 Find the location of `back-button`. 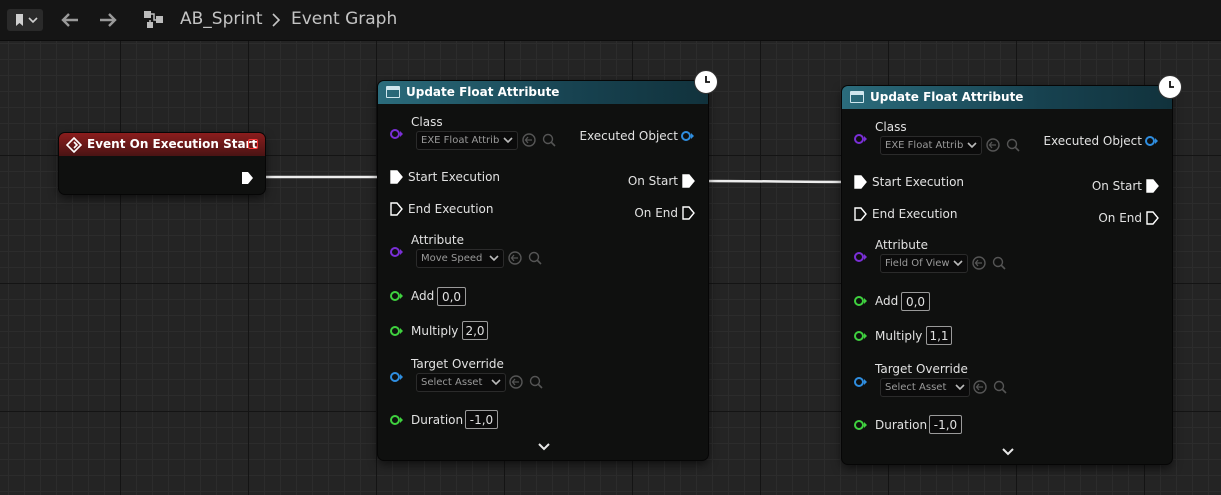

back-button is located at coordinates (70, 20).